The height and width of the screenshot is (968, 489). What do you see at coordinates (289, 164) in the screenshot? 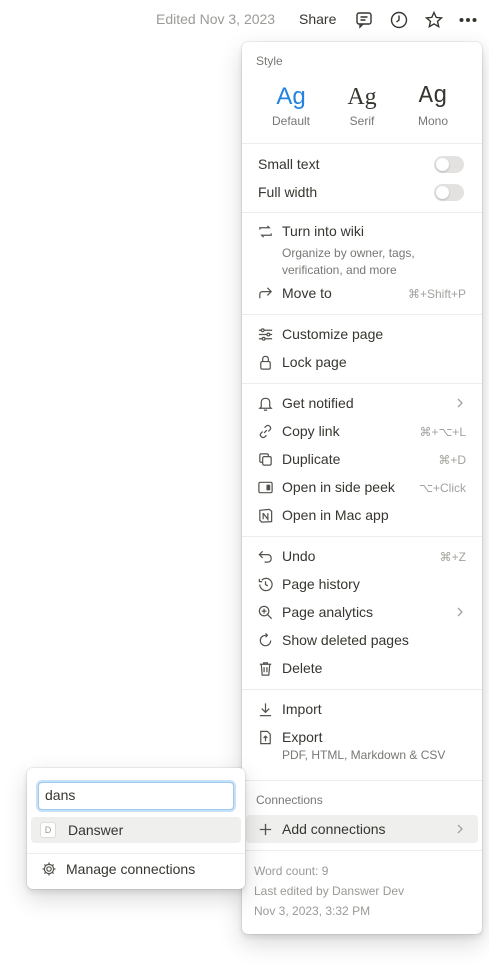
I see `small-text-label: Small text` at bounding box center [289, 164].